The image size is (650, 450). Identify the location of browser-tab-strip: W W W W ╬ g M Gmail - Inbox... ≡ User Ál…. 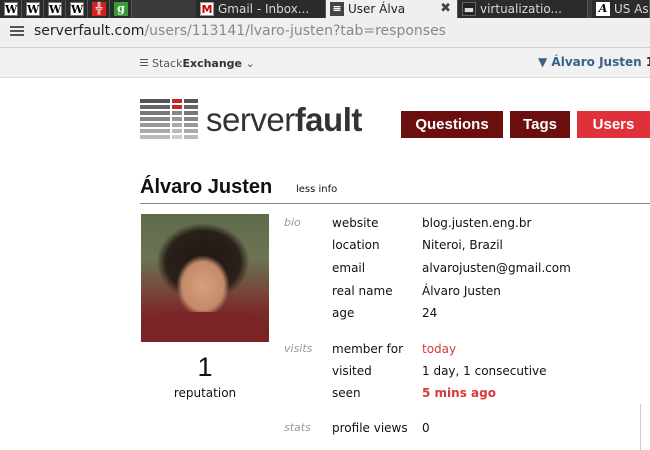
(325, 9).